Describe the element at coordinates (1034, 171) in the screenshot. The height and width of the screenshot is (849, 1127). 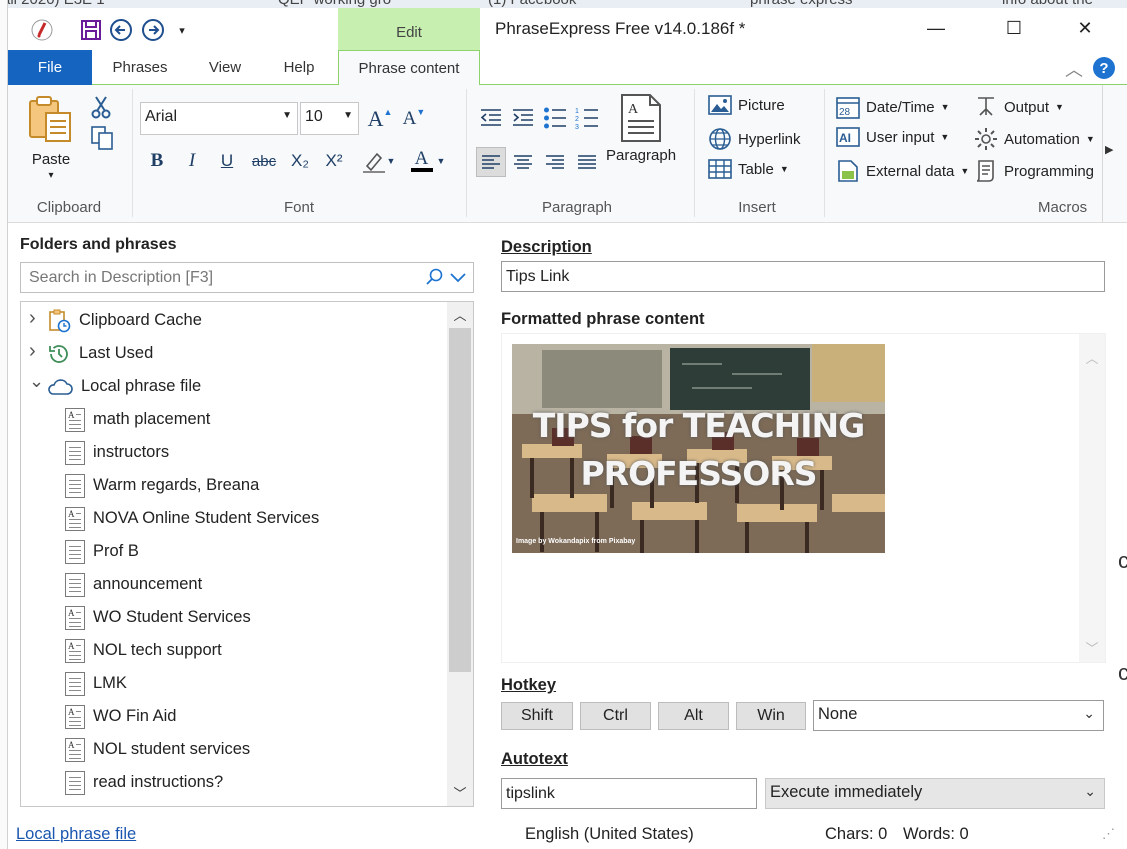
I see `macro-programming-button: Programming` at that location.